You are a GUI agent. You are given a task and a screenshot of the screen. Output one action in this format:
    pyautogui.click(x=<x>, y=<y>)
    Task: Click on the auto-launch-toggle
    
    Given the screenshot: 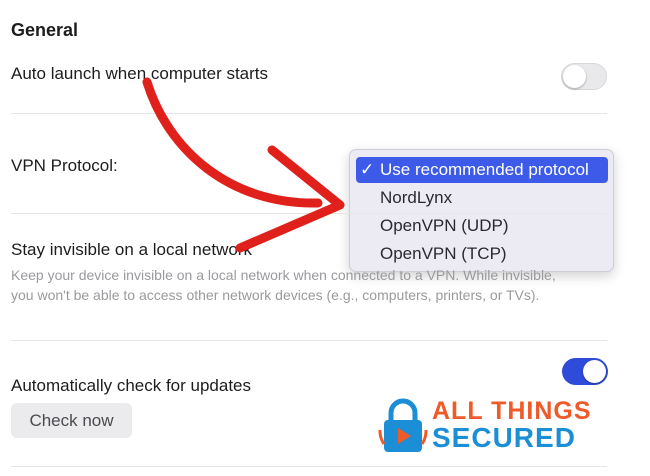 What is the action you would take?
    pyautogui.click(x=584, y=76)
    